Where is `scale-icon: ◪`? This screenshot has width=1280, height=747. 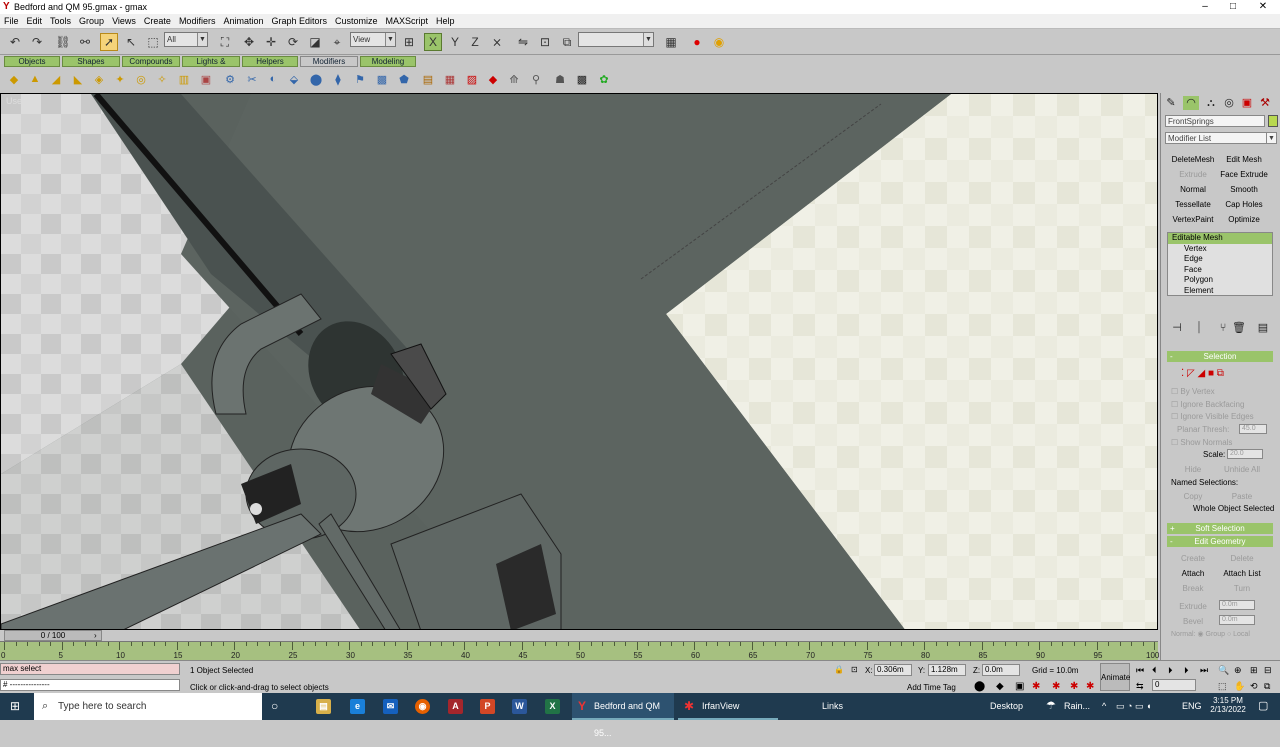 scale-icon: ◪ is located at coordinates (315, 42).